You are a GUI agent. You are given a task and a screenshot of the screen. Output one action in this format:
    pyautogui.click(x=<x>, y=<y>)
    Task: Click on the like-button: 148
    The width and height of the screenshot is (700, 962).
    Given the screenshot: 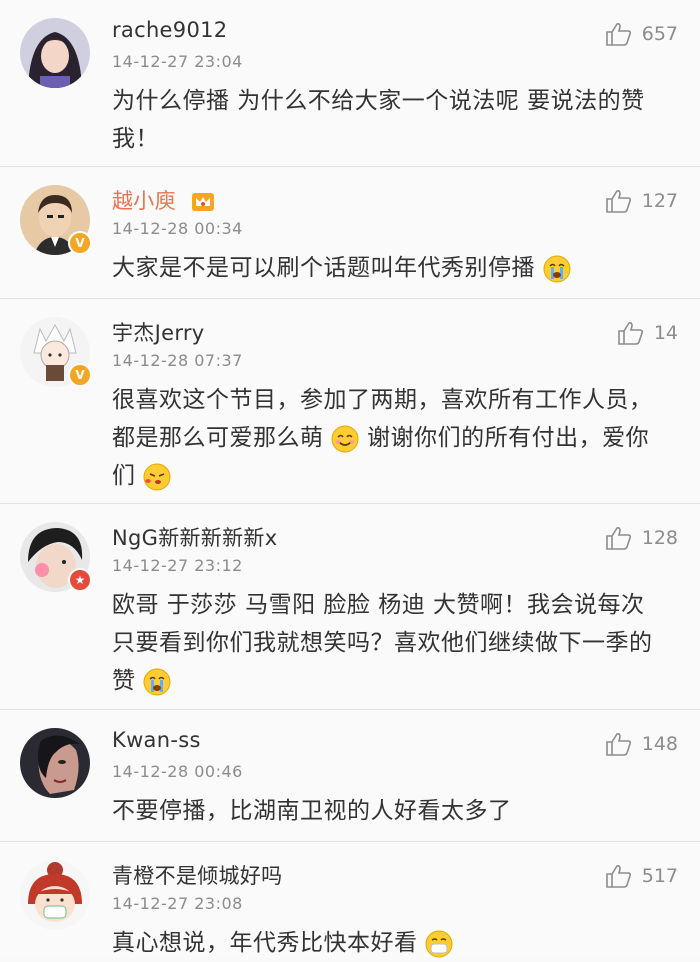 What is the action you would take?
    pyautogui.click(x=641, y=744)
    